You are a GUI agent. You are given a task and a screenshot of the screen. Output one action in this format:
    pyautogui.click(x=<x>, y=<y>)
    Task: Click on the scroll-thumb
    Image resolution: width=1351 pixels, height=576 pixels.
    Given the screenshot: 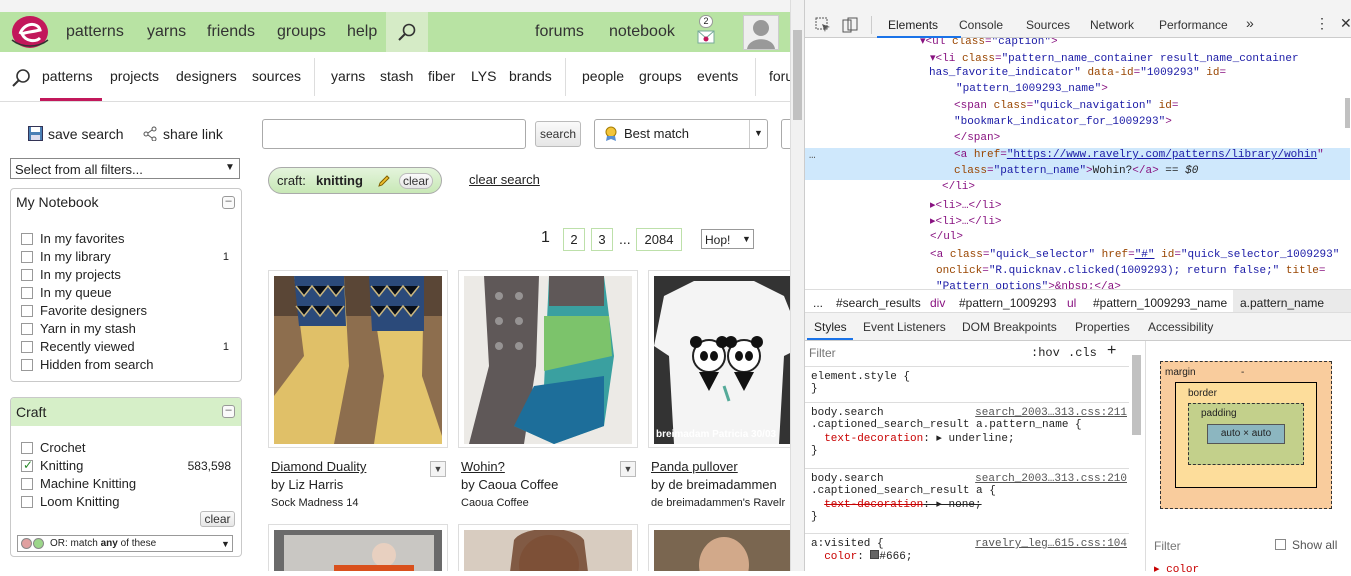 What is the action you would take?
    pyautogui.click(x=797, y=75)
    